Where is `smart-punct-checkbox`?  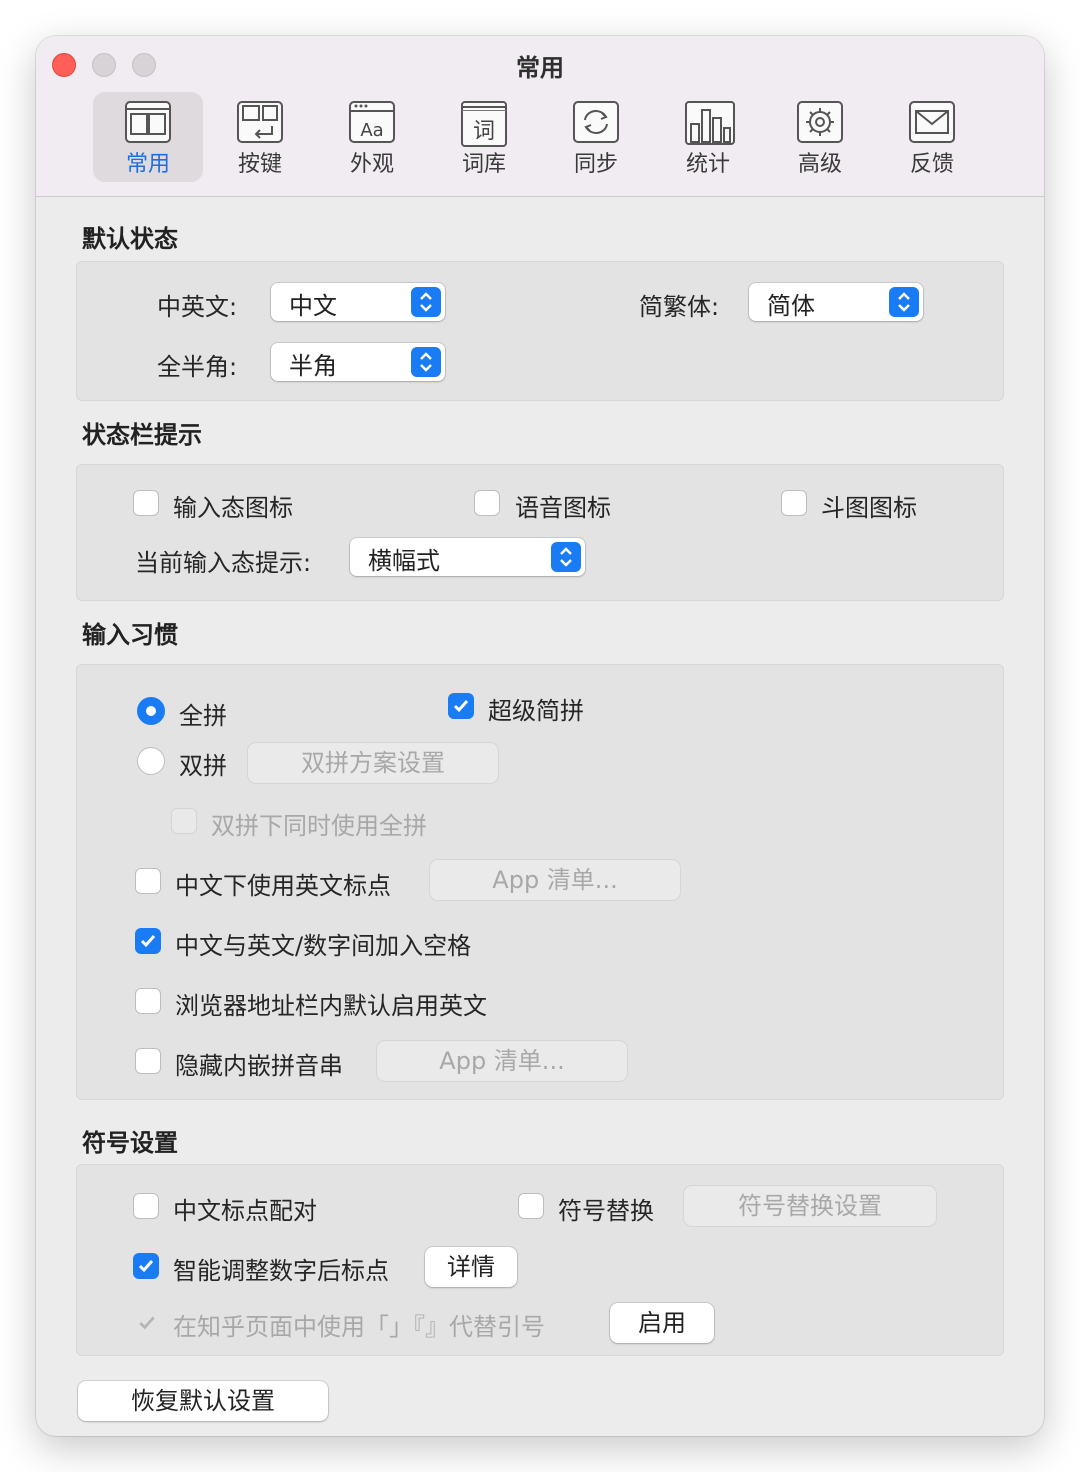 smart-punct-checkbox is located at coordinates (146, 1266).